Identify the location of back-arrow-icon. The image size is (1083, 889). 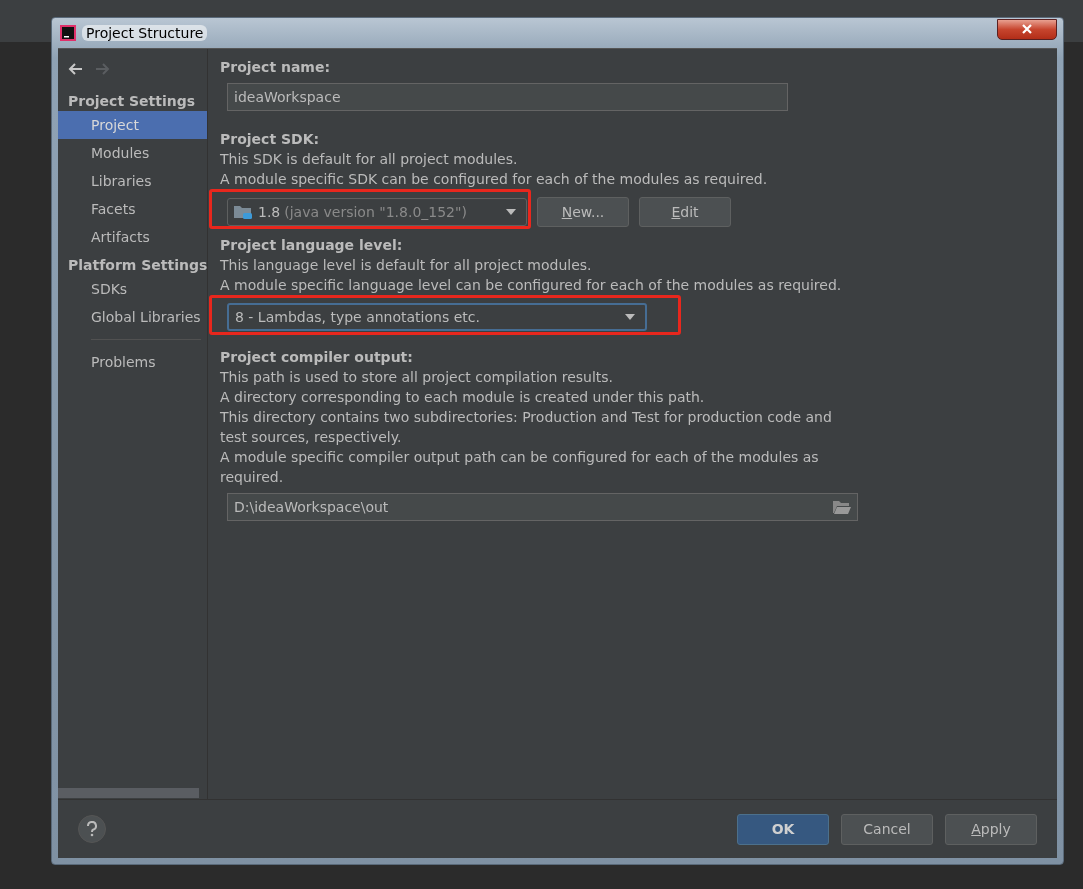
(76, 69).